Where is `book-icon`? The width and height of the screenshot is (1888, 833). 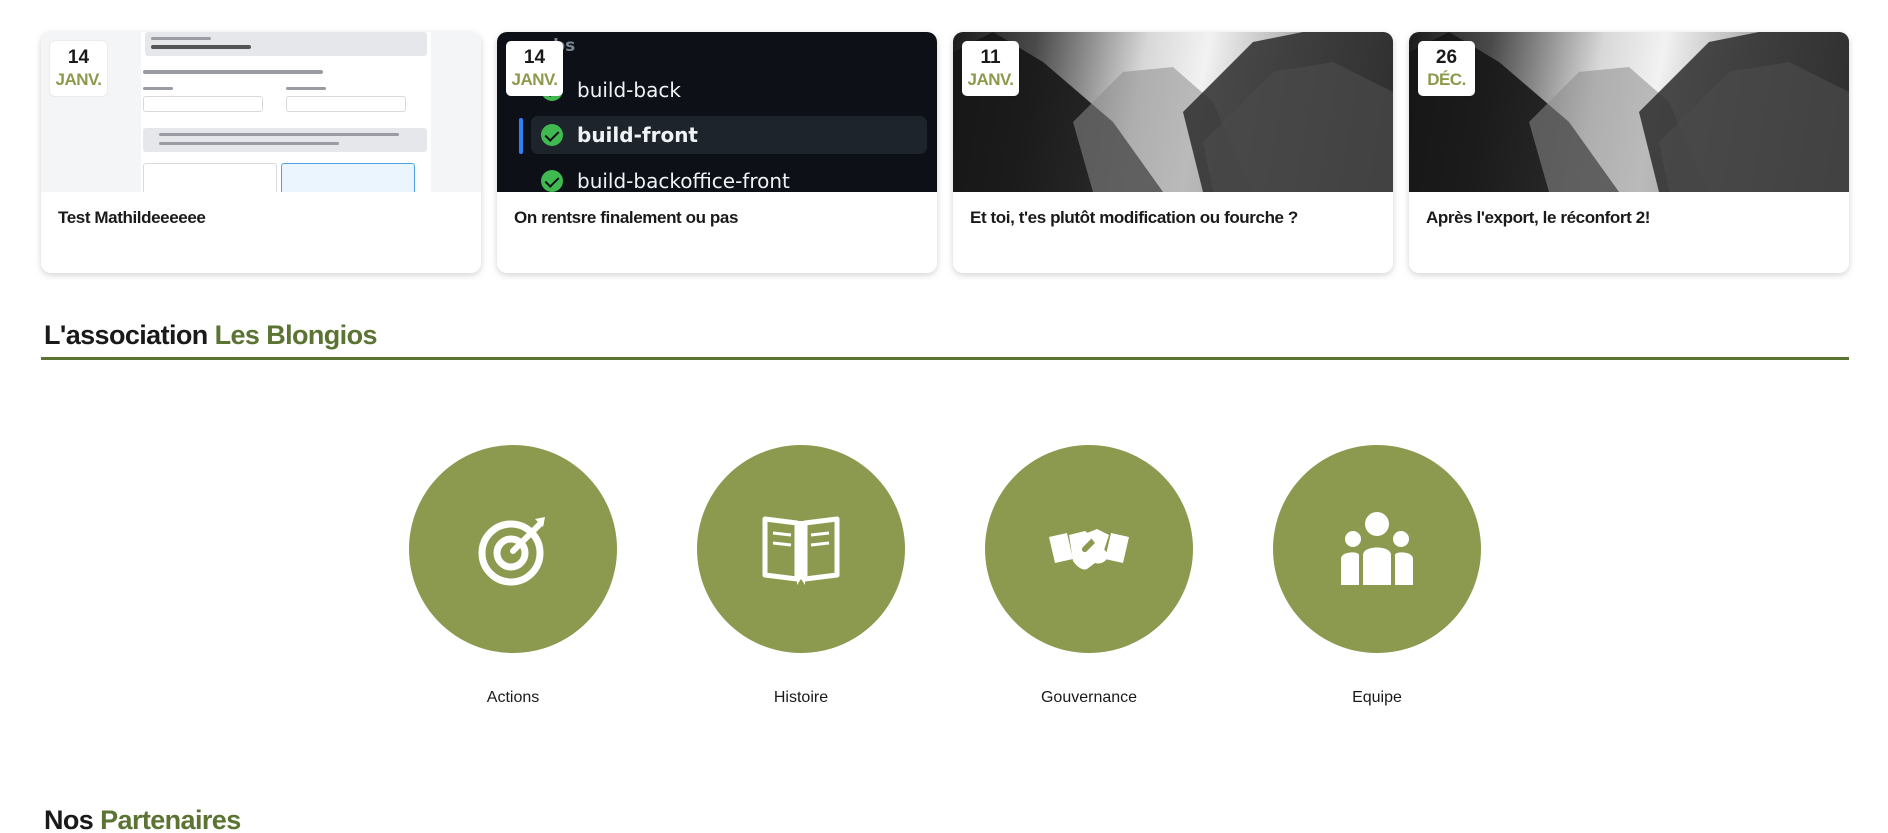 book-icon is located at coordinates (801, 550).